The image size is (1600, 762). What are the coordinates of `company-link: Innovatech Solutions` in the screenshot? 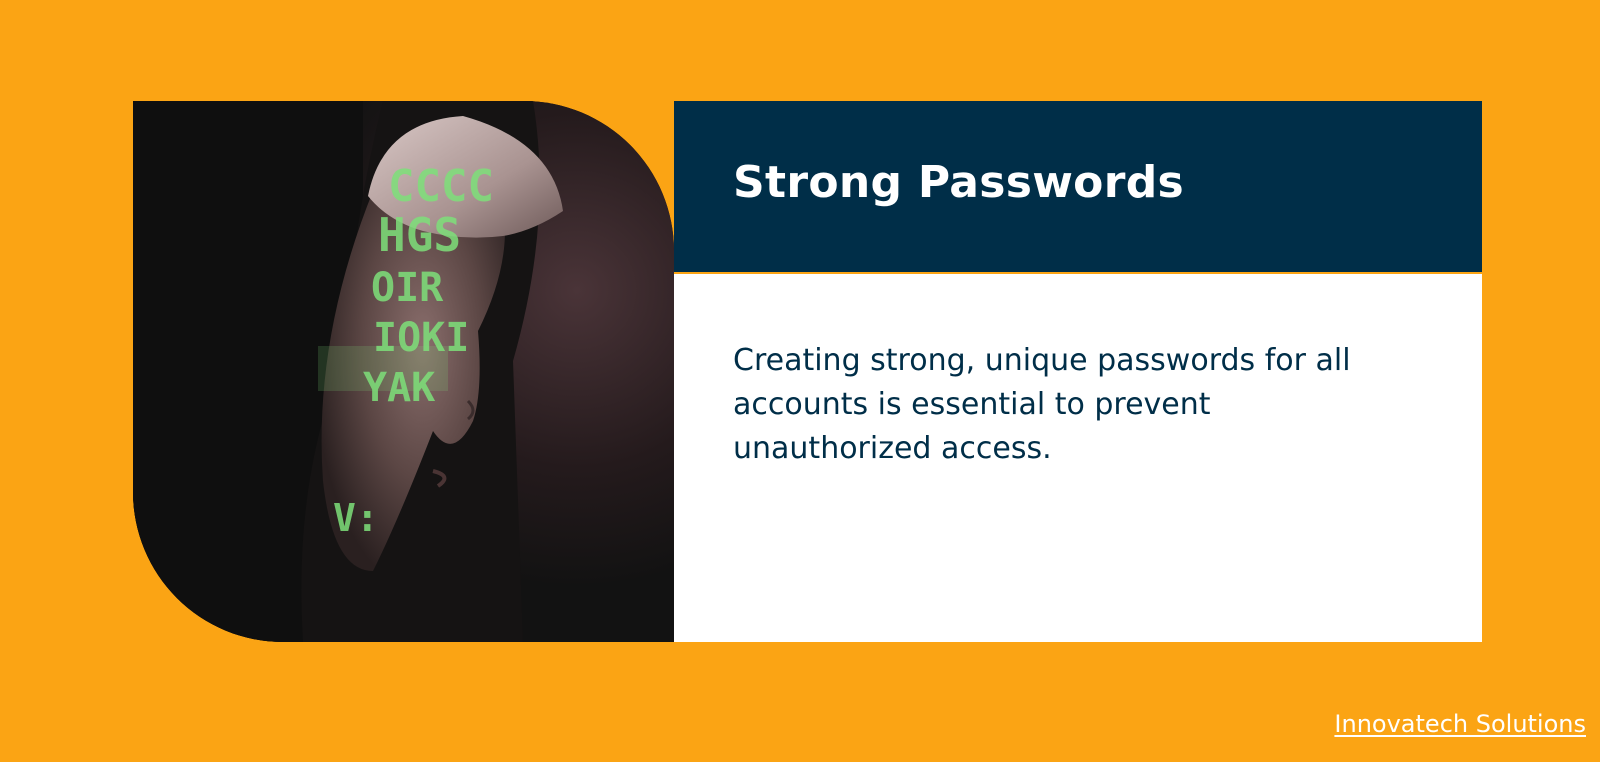 It's located at (1460, 724).